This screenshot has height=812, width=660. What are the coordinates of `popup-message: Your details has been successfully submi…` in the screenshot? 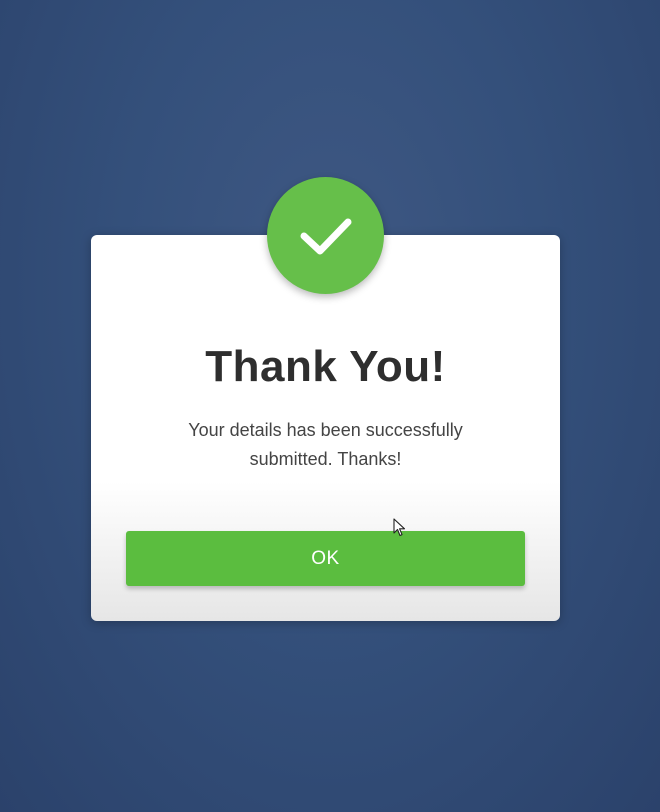 It's located at (325, 444).